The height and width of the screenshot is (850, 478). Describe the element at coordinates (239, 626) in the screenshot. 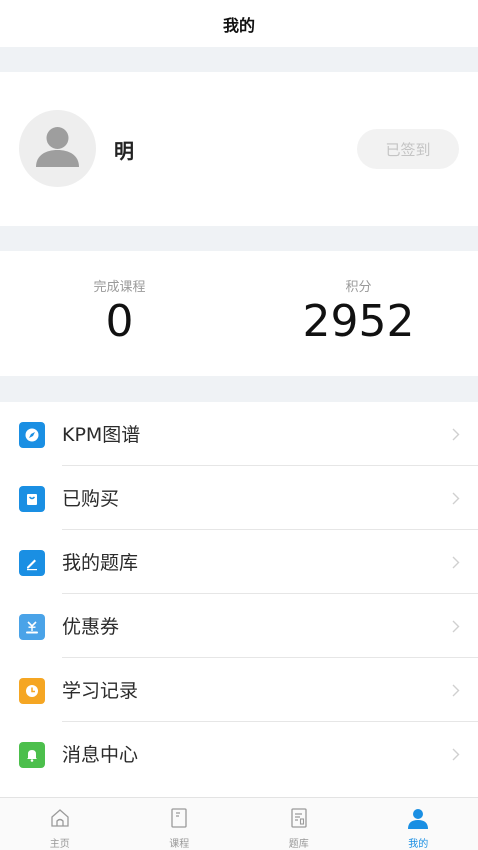

I see `menu-item-coupons: 优惠券` at that location.